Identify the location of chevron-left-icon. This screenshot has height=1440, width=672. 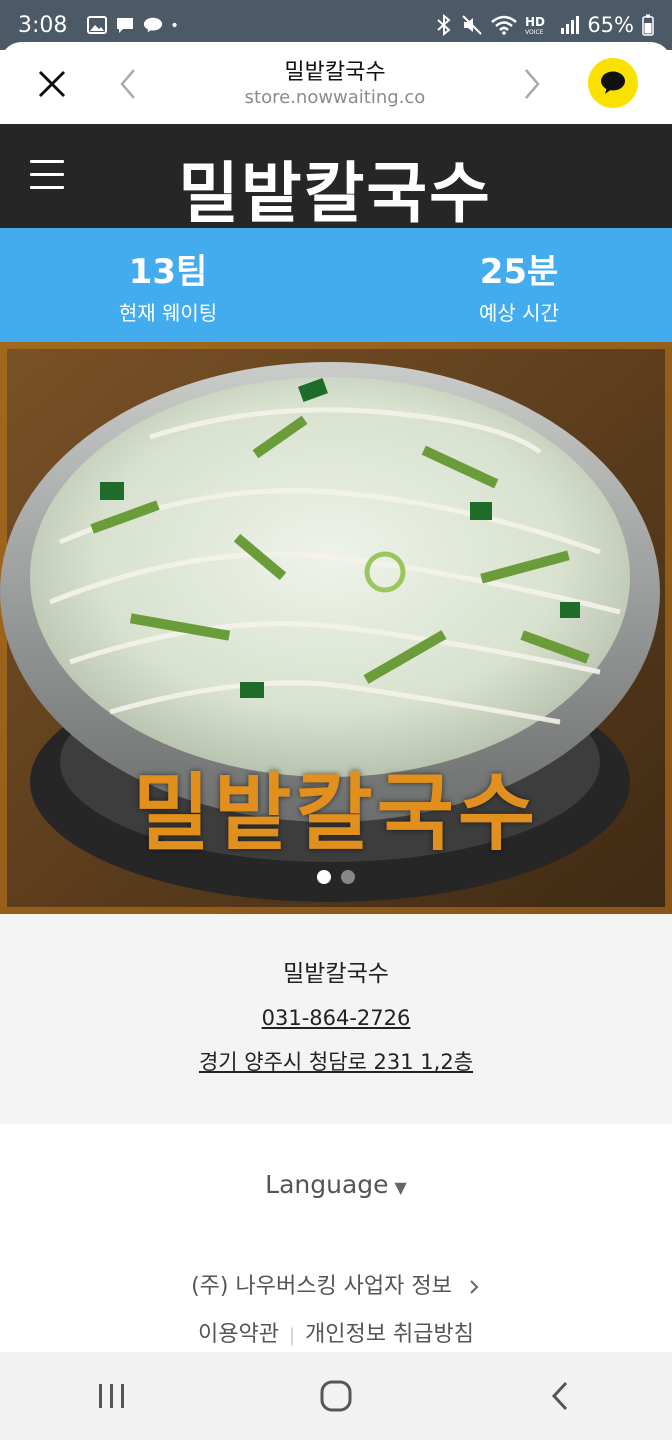
(127, 84).